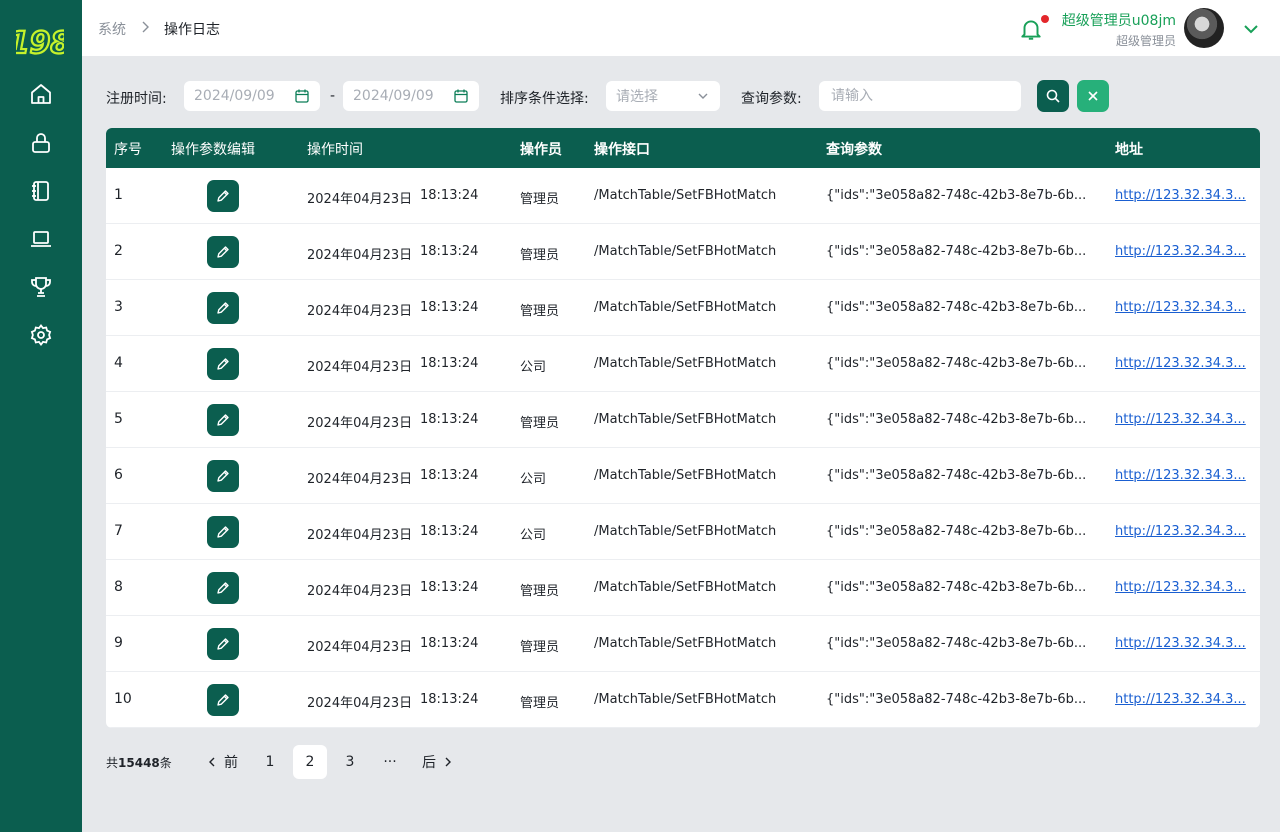 This screenshot has width=1280, height=832. What do you see at coordinates (118, 587) in the screenshot?
I see `row-index: 8` at bounding box center [118, 587].